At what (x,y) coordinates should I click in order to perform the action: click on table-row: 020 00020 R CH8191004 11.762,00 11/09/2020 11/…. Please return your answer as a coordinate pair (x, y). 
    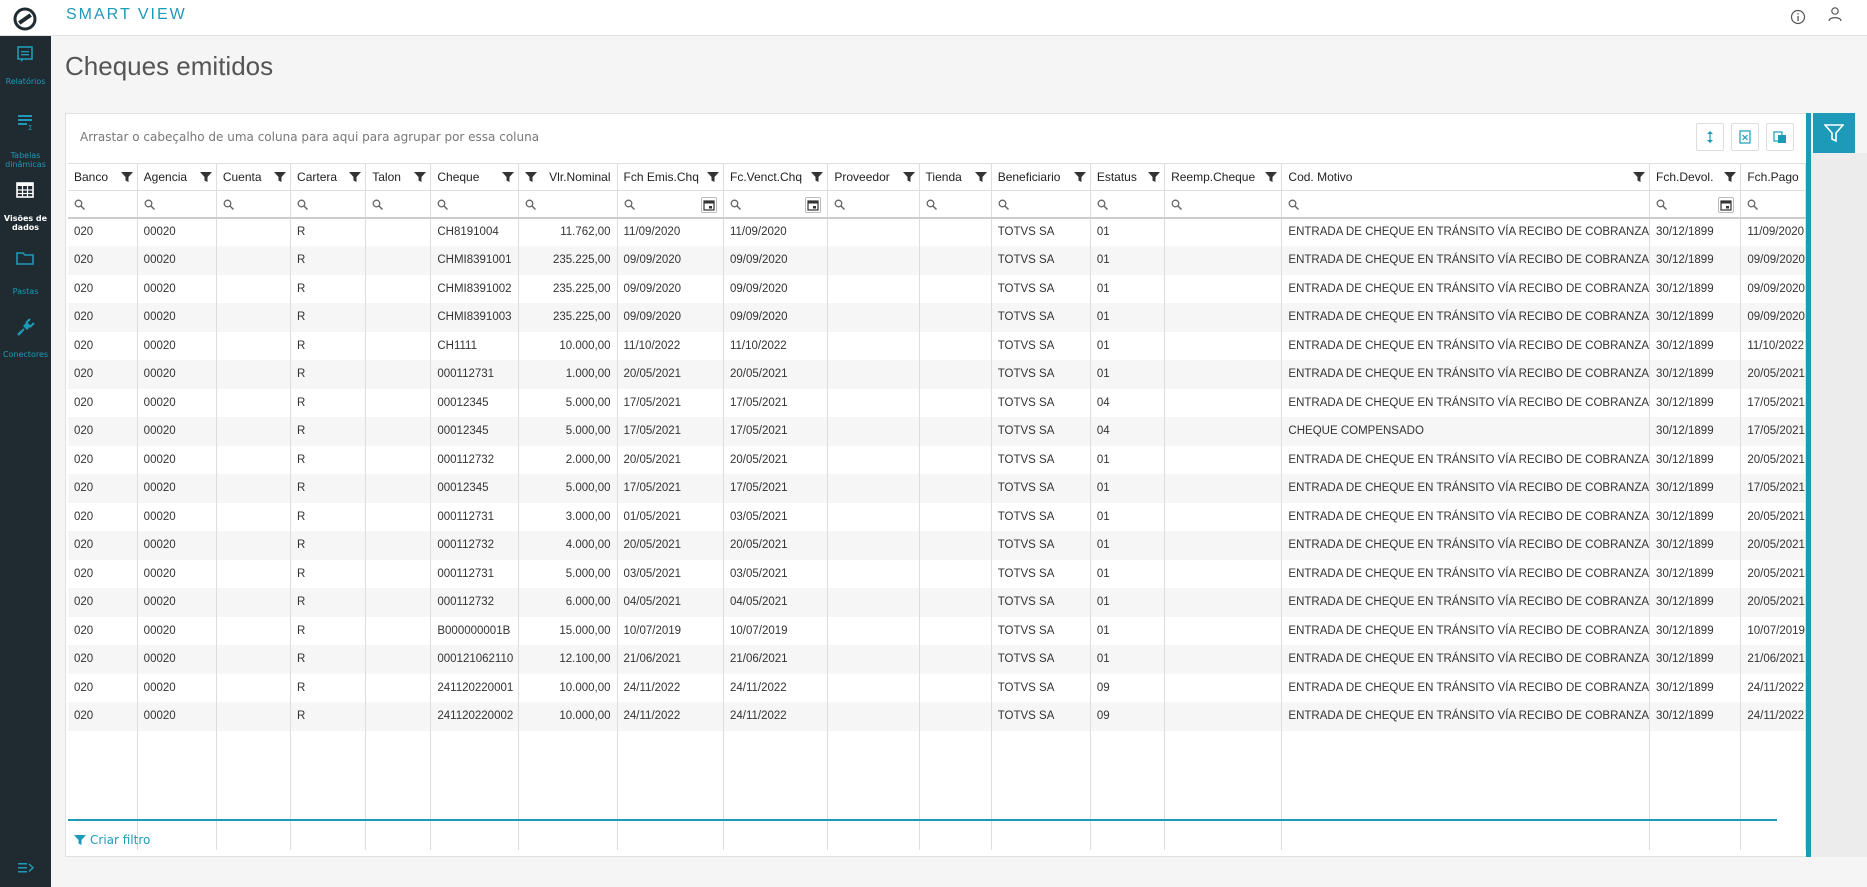
    Looking at the image, I should click on (937, 231).